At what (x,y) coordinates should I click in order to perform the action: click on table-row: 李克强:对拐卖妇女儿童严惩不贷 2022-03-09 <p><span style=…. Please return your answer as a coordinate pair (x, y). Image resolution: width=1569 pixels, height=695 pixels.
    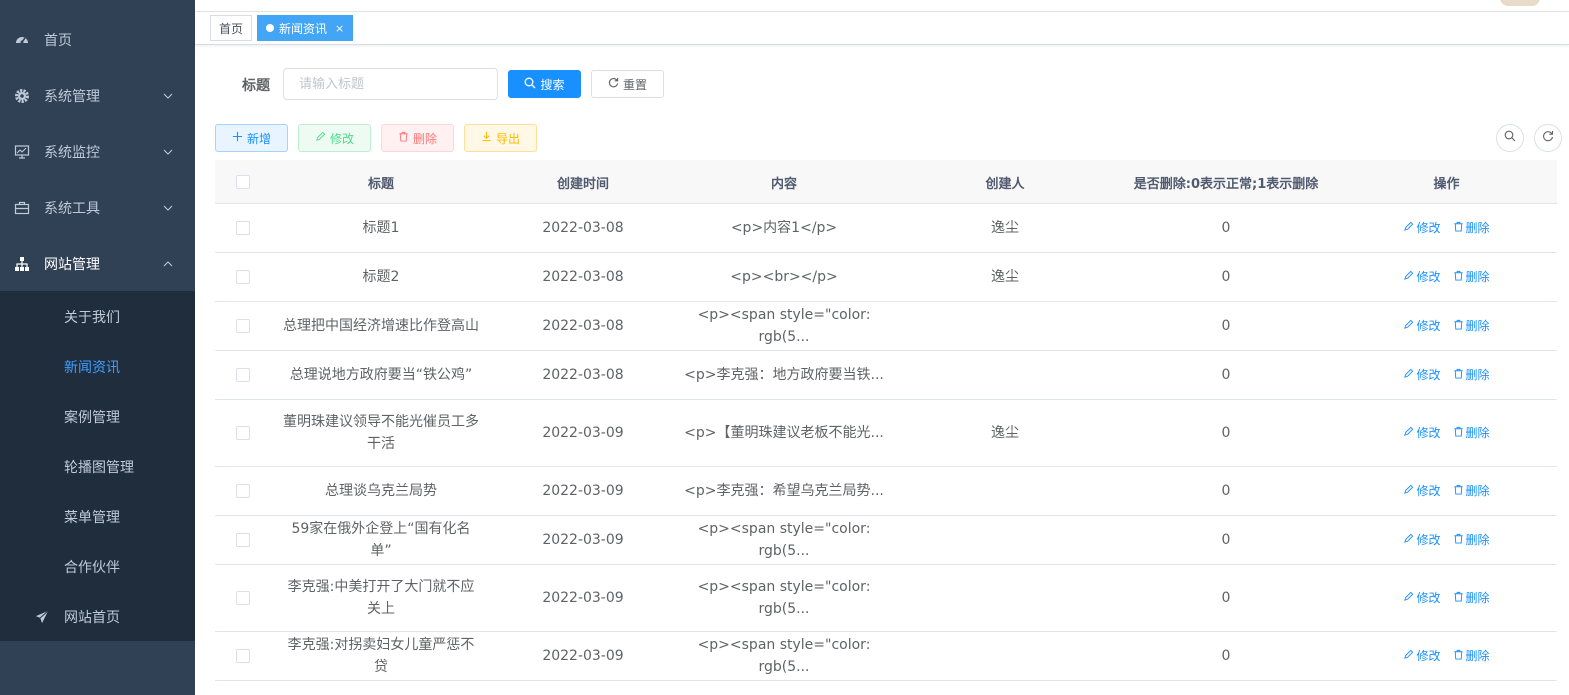
    Looking at the image, I should click on (886, 656).